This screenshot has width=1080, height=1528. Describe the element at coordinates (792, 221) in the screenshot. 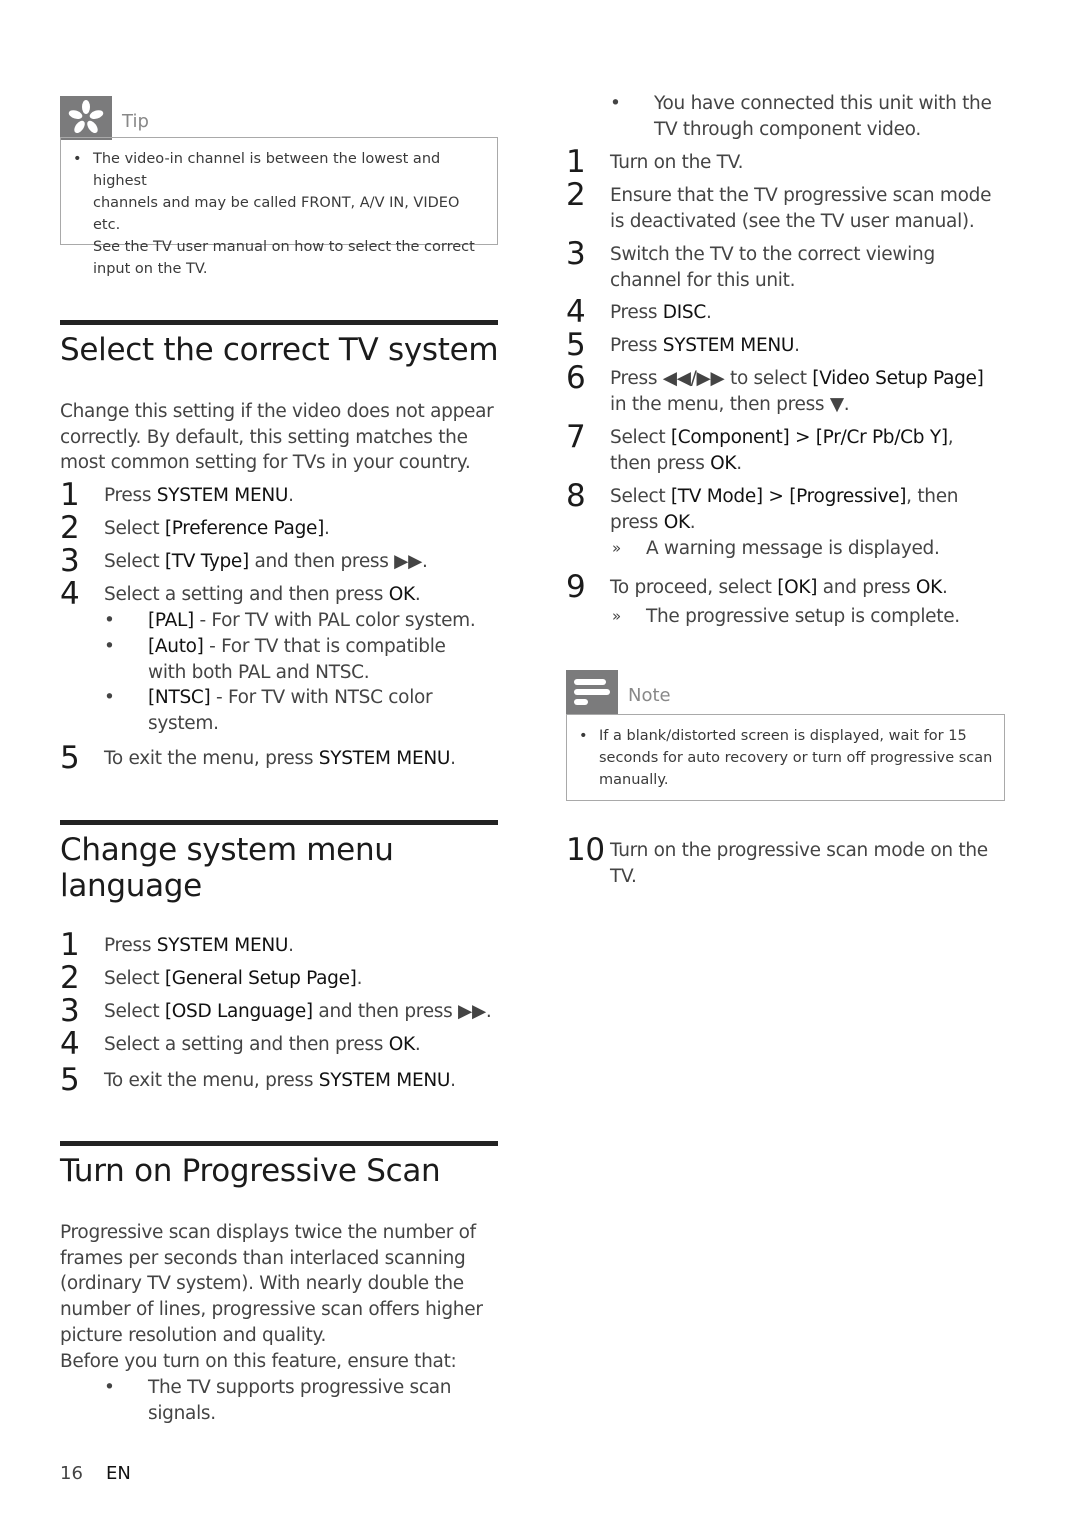

I see `step-text: is deactivated (see the TV user manual).` at that location.